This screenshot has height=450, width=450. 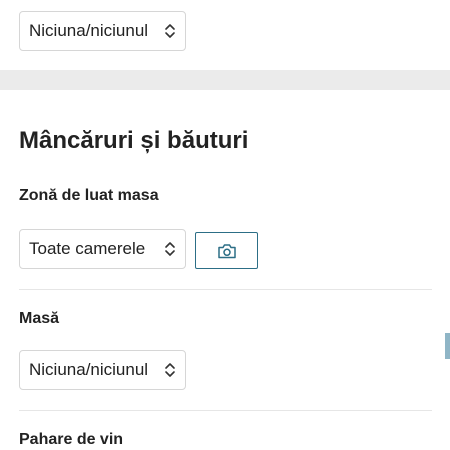 I want to click on top-select: Niciuna/niciunul, so click(x=102, y=31).